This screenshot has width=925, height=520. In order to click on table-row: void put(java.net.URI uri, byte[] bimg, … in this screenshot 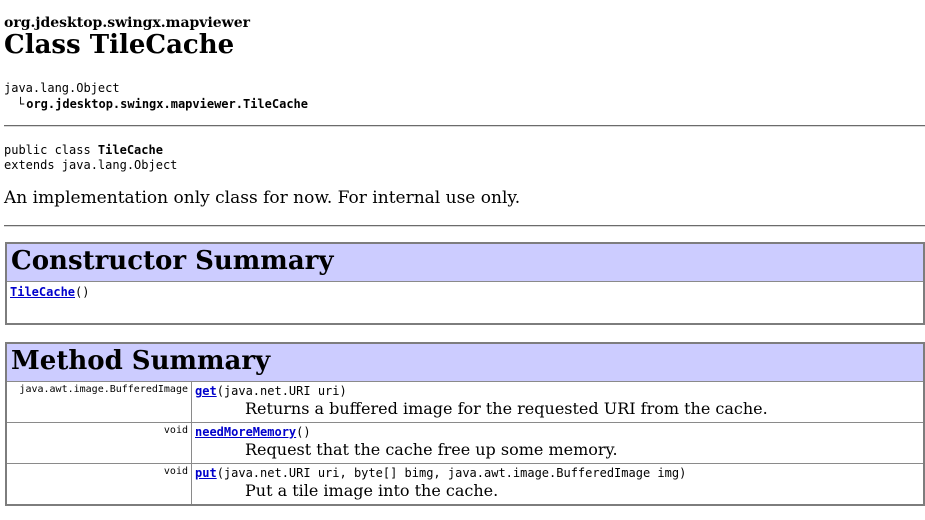, I will do `click(465, 484)`.